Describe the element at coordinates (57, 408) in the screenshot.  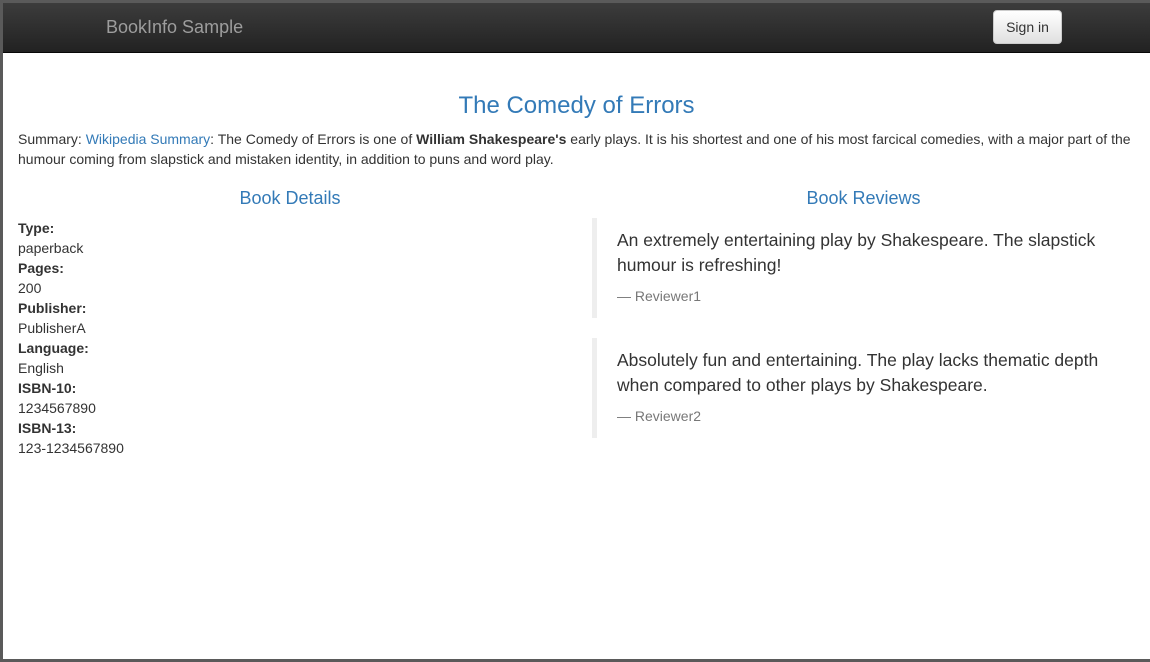
I see `detail-value-isbn10: 1234567890` at that location.